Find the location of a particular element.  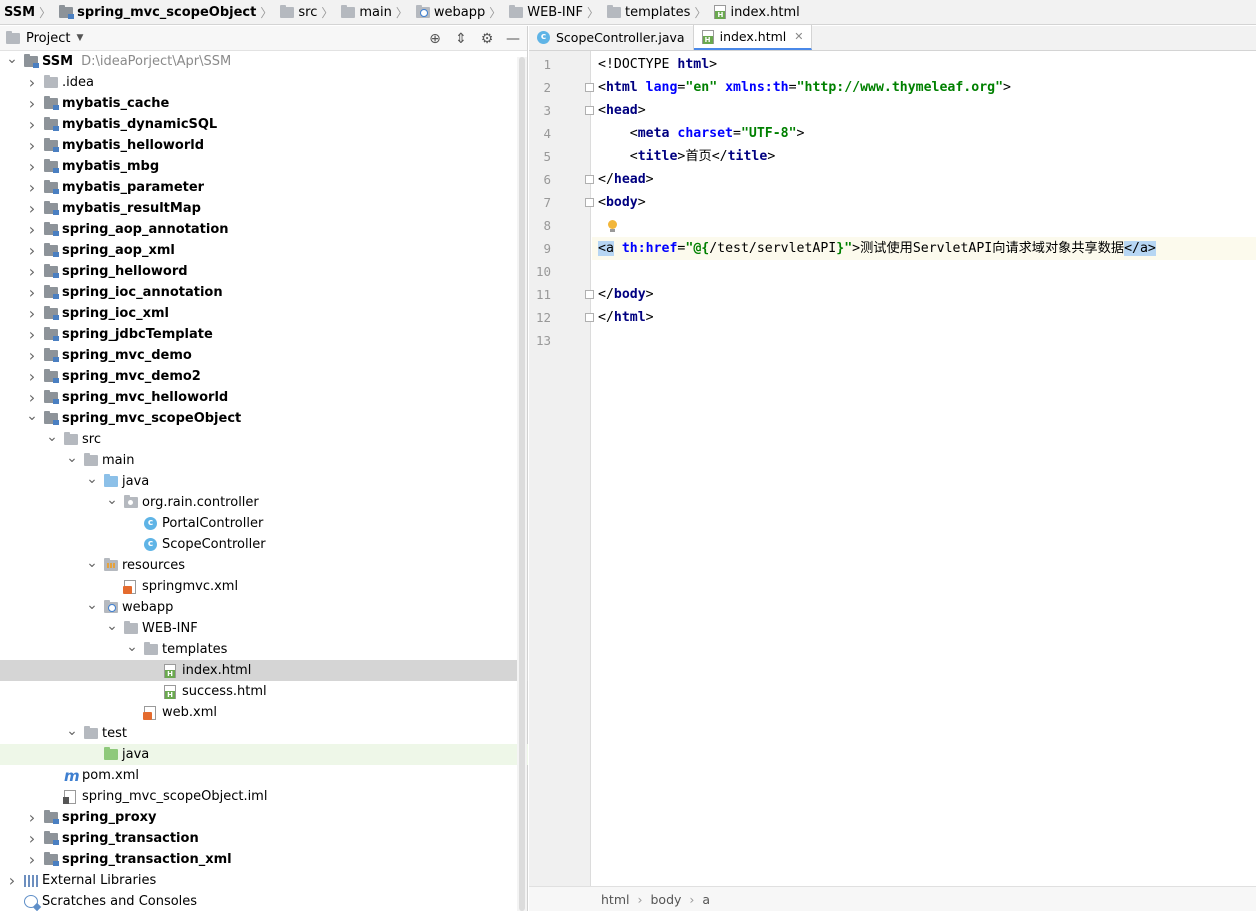

minimize-icon: — is located at coordinates (513, 39).